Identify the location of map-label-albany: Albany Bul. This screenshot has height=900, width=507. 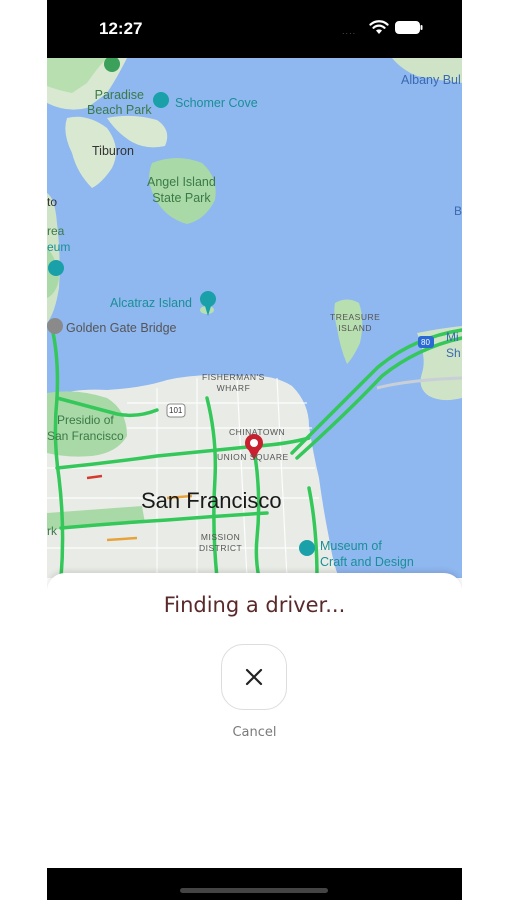
(431, 80).